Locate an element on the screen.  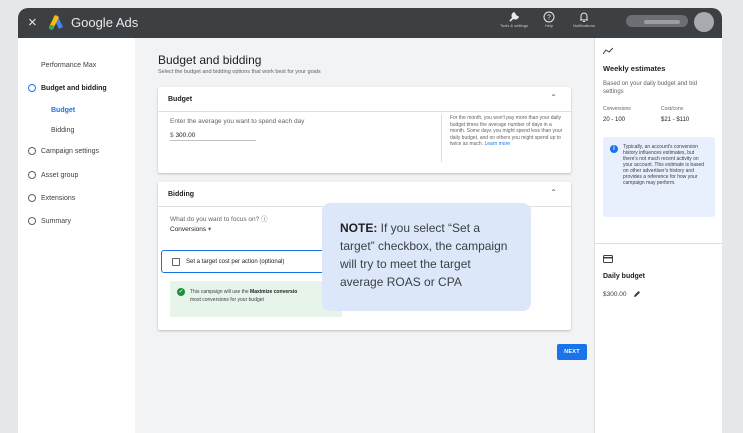
dropdown-arrow-icon: ▾ is located at coordinates (209, 229).